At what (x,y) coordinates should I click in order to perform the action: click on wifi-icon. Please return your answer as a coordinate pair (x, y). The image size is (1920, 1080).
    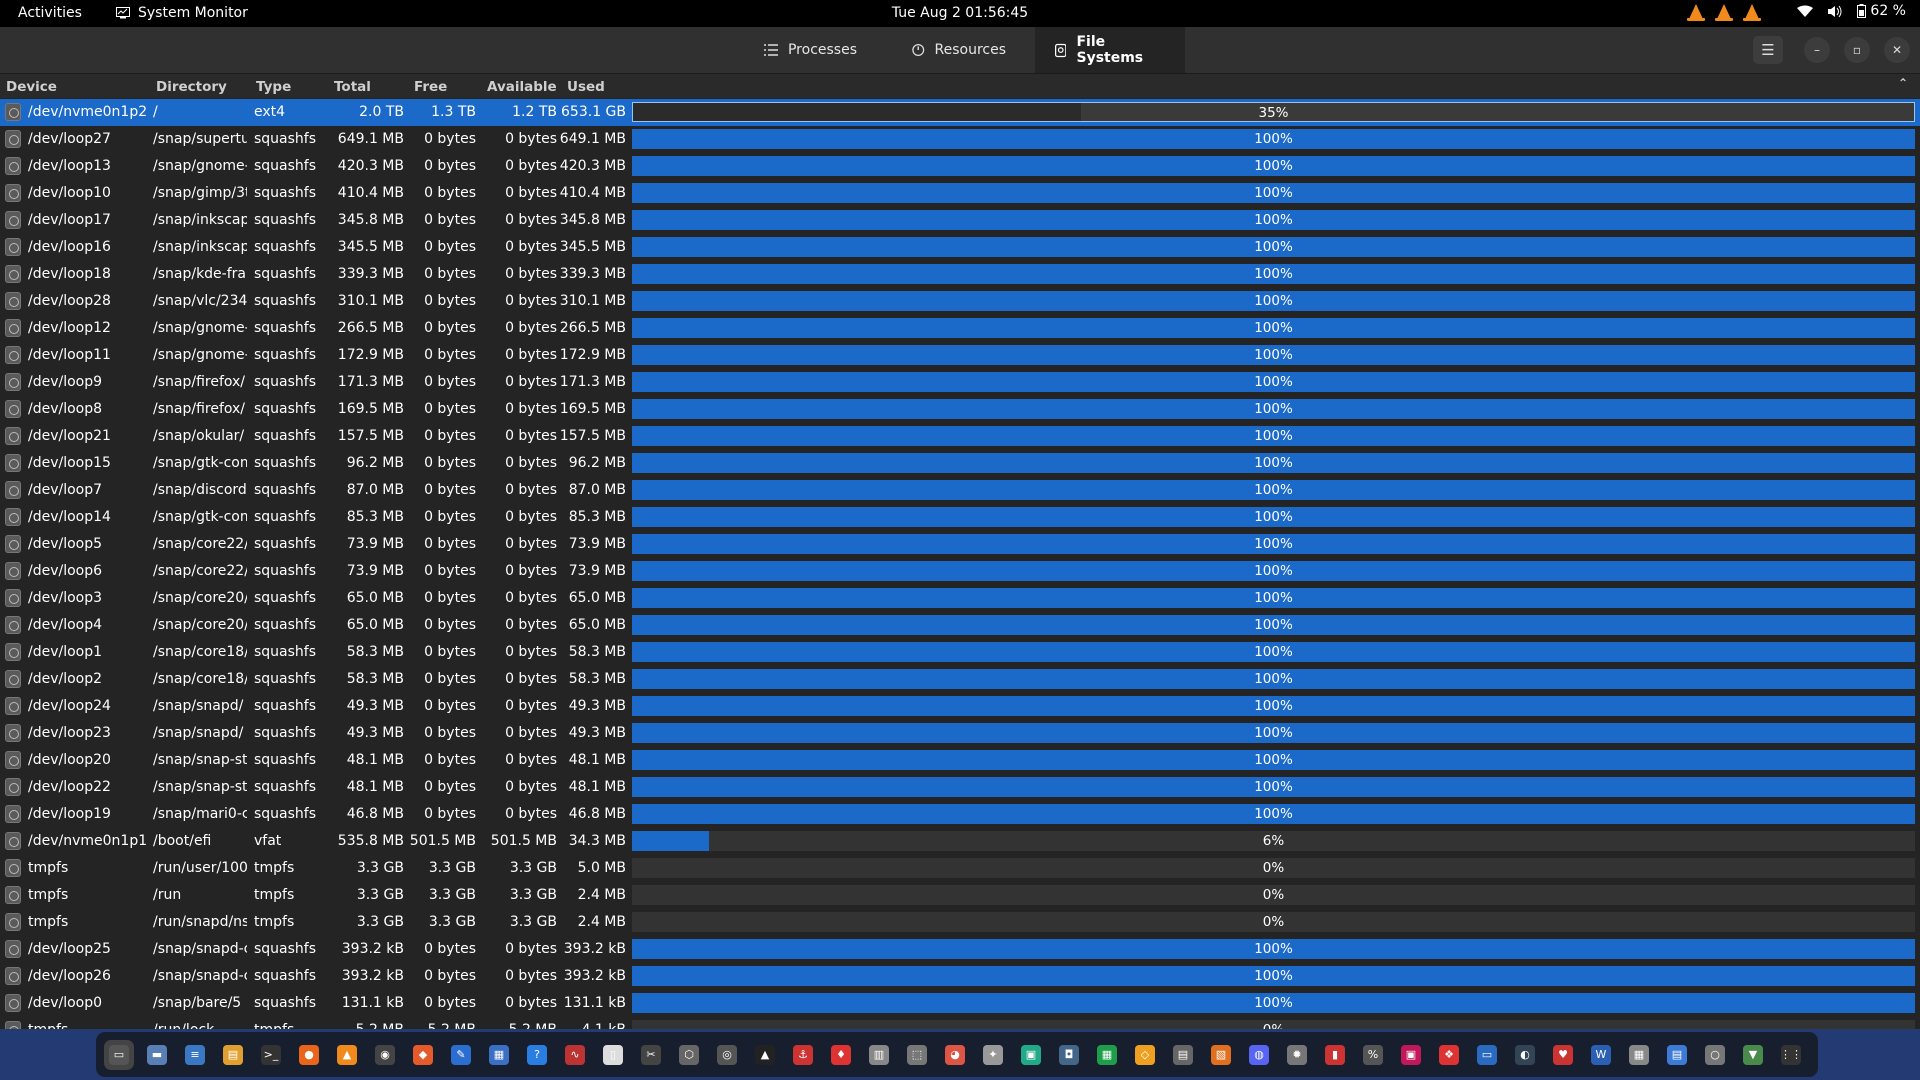
    Looking at the image, I should click on (1805, 11).